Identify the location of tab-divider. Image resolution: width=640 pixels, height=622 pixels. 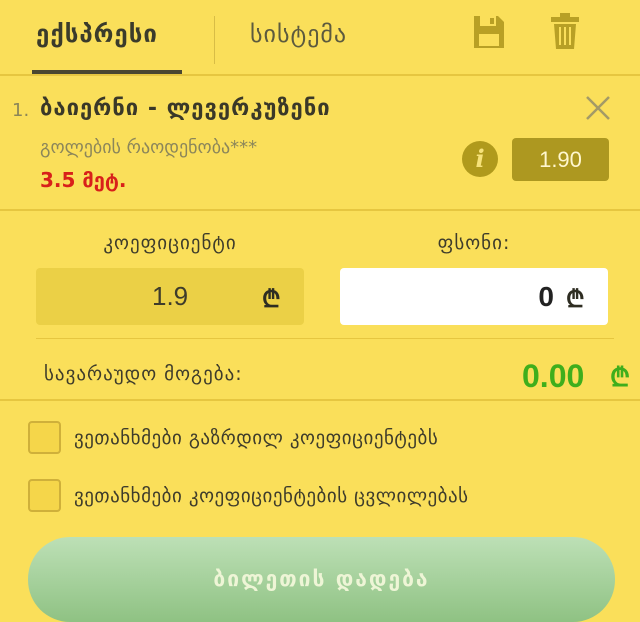
(214, 40).